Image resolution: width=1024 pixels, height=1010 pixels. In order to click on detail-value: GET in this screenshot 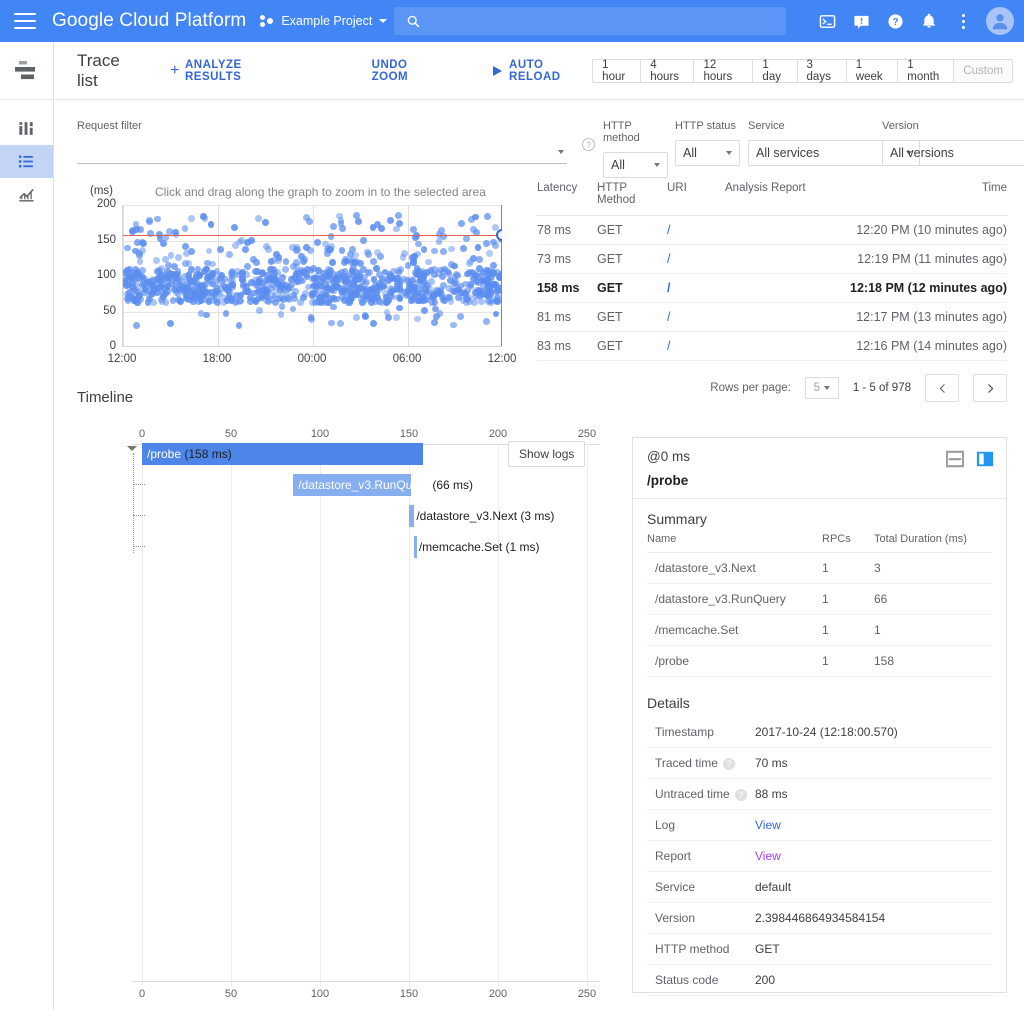, I will do `click(873, 949)`.